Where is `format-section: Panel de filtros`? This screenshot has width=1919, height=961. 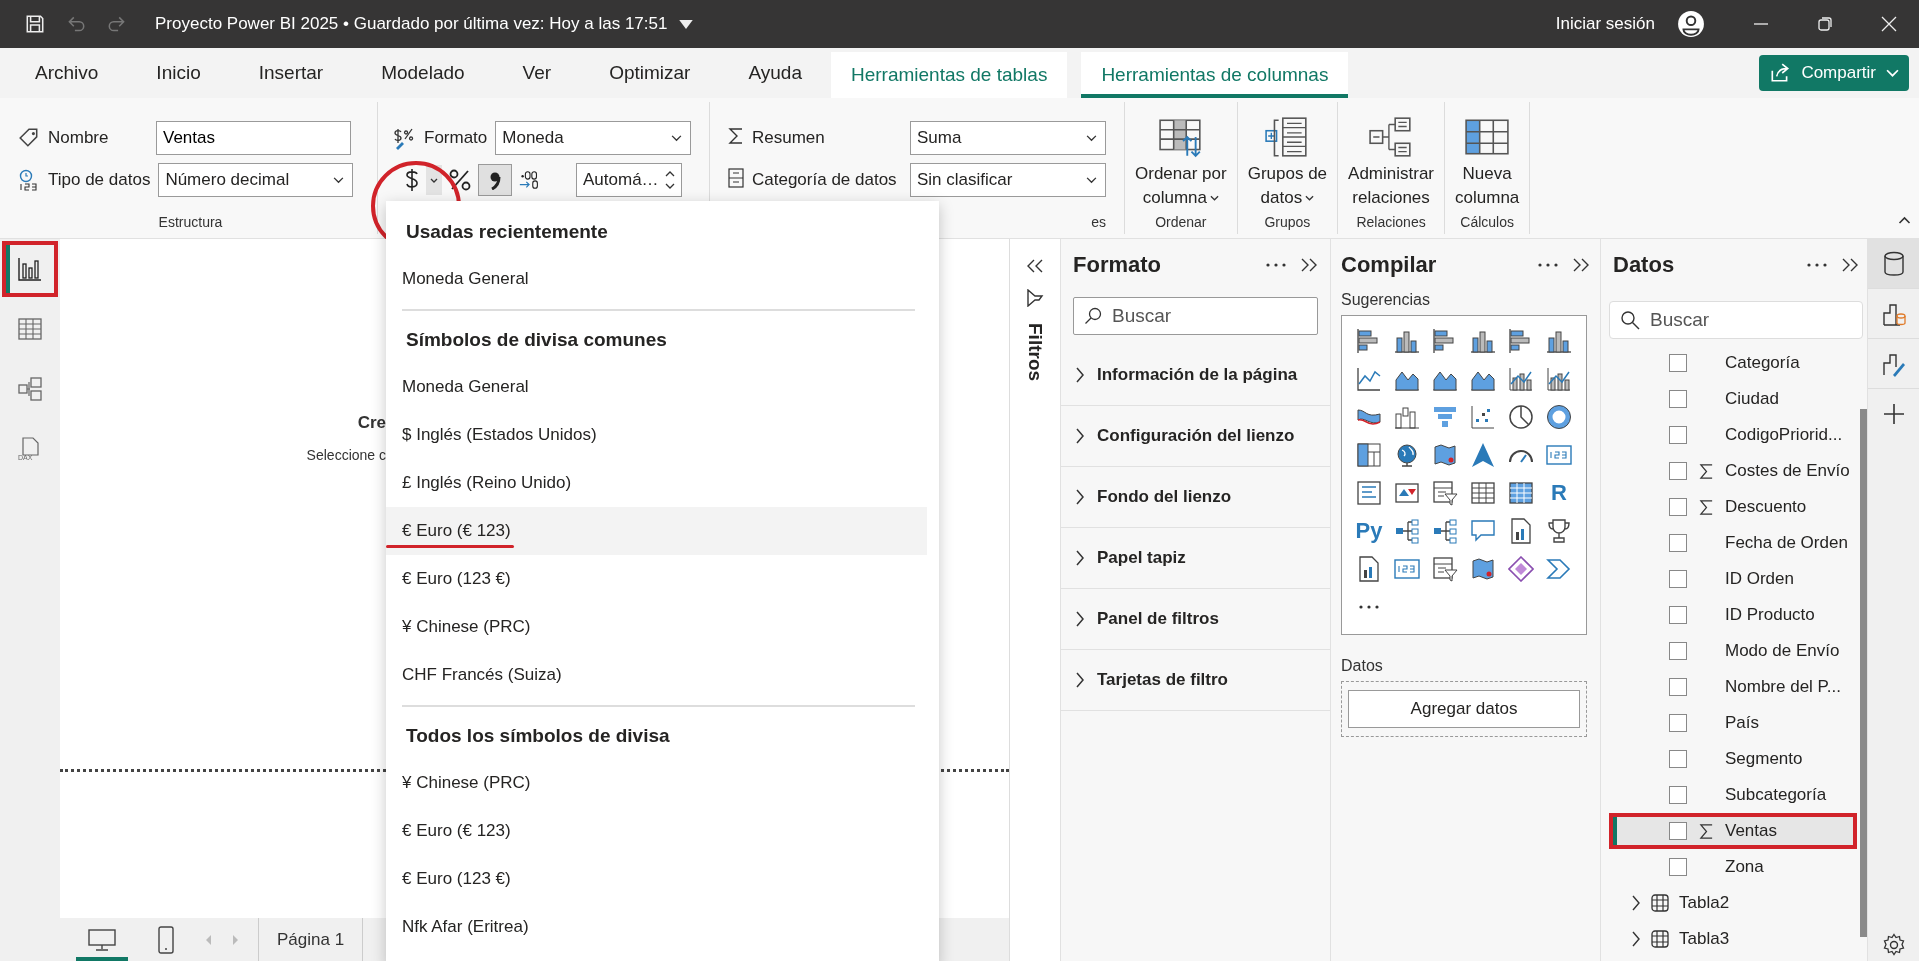
format-section: Panel de filtros is located at coordinates (1195, 619).